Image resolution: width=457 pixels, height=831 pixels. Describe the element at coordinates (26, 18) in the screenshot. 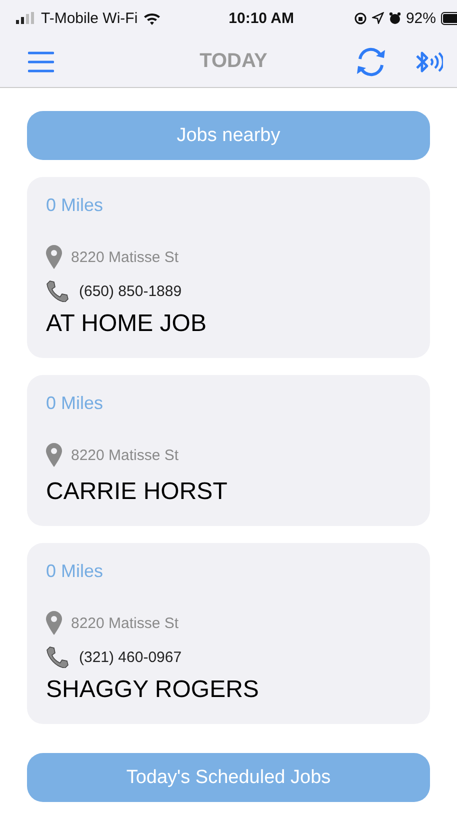

I see `signal-icon` at that location.